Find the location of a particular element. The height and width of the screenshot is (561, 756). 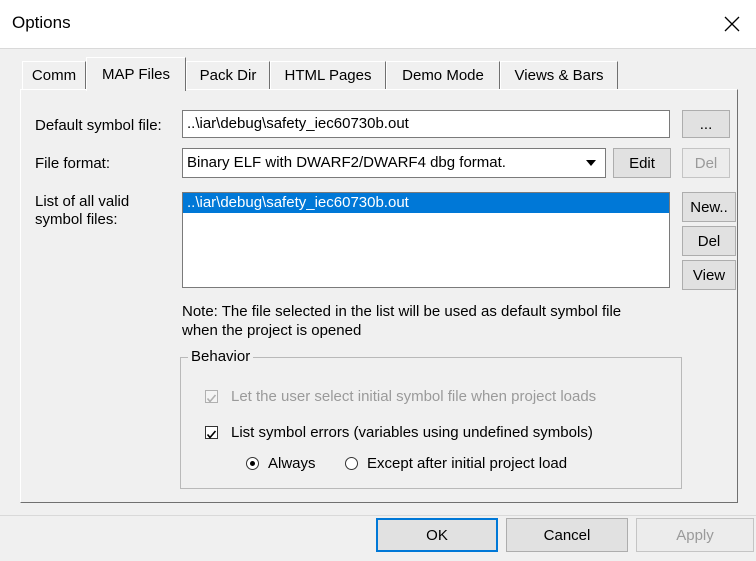

edit-format-button: Edit is located at coordinates (642, 163).